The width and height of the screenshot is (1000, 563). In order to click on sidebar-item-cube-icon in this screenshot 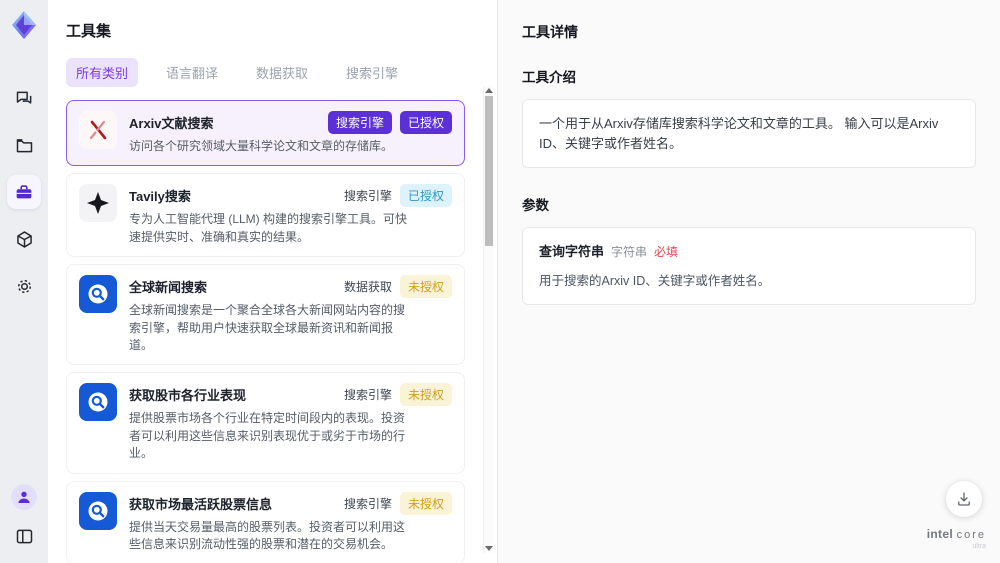, I will do `click(24, 239)`.